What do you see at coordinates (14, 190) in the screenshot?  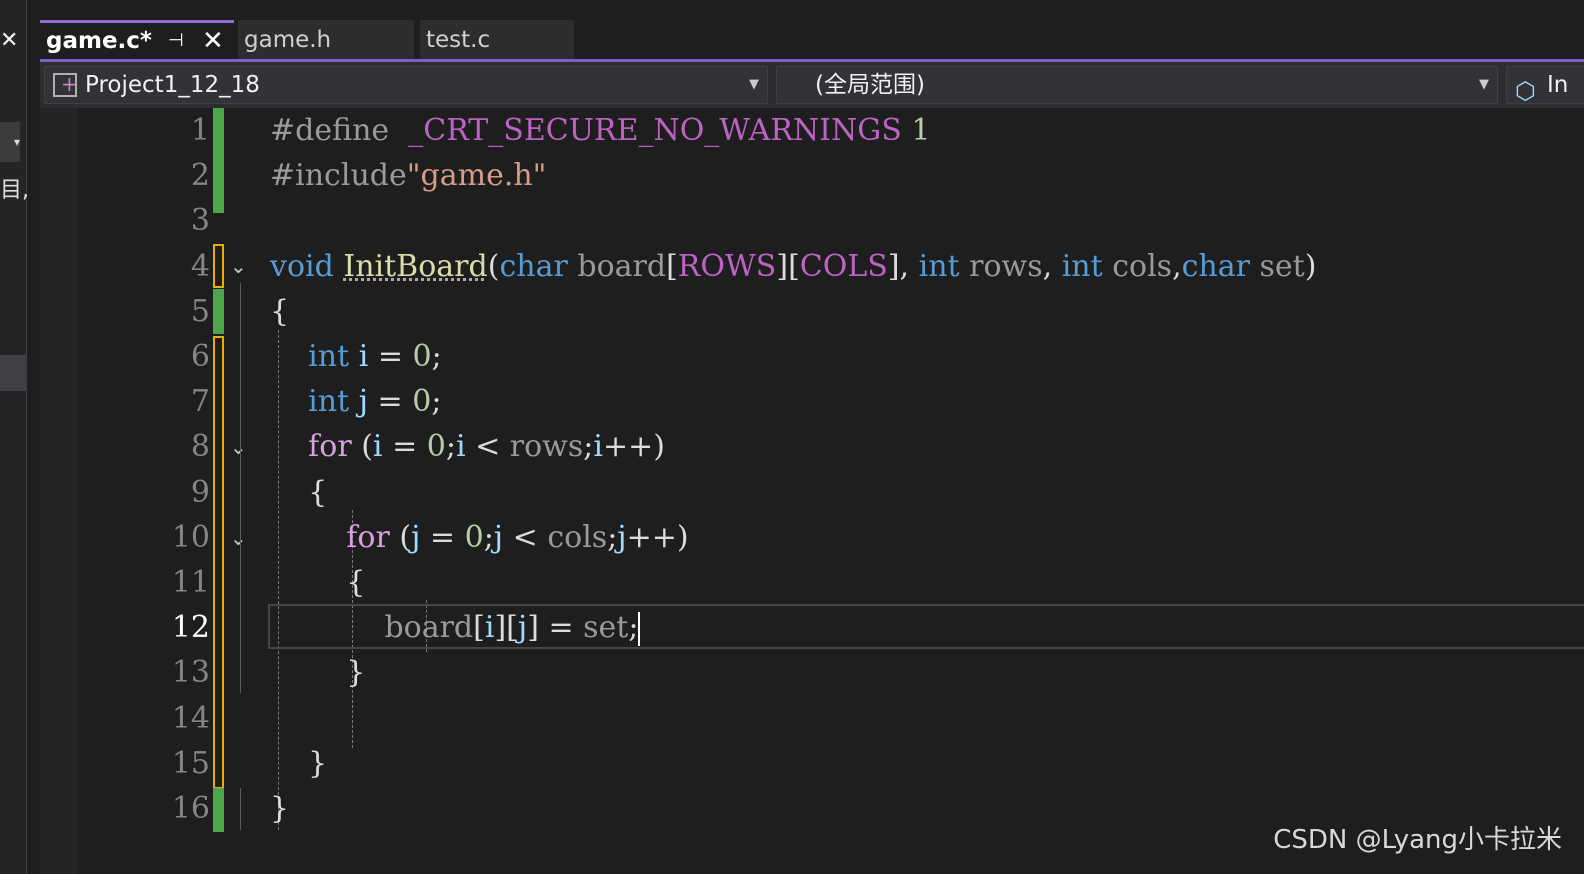 I see `panel-partial-text: 目,` at bounding box center [14, 190].